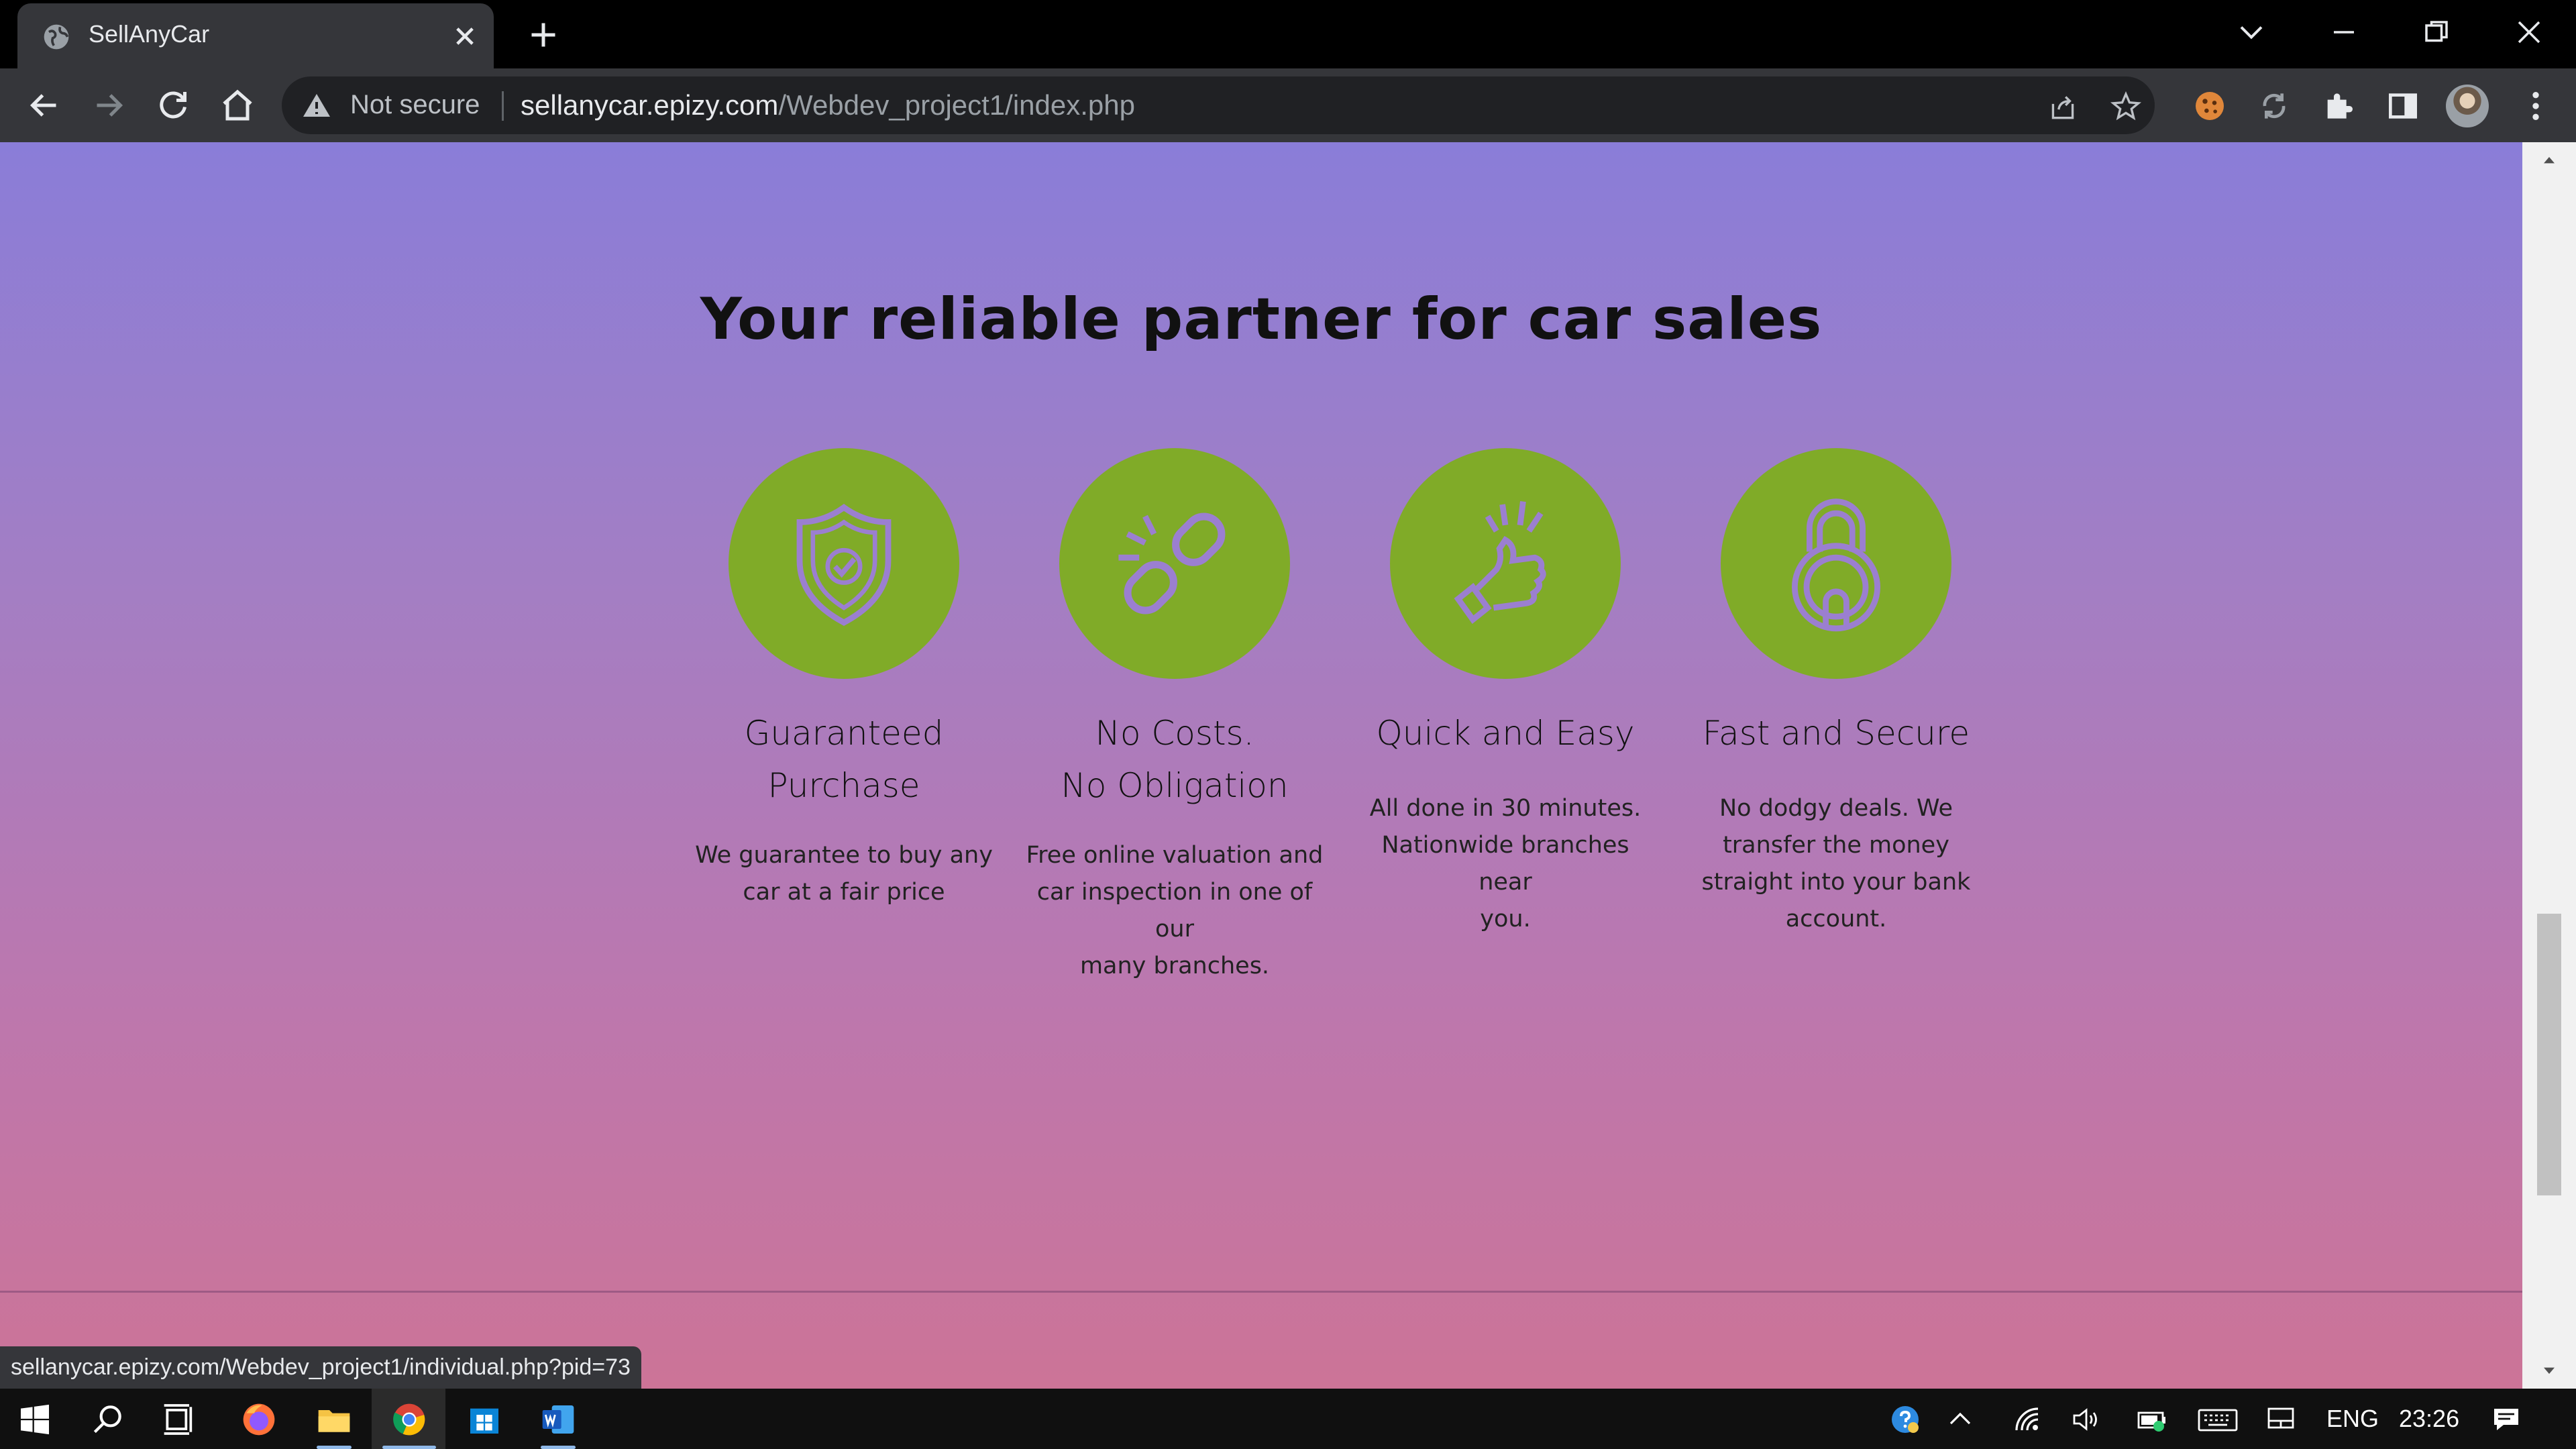 The image size is (2576, 1449). What do you see at coordinates (2152, 1419) in the screenshot?
I see `battery-icon` at bounding box center [2152, 1419].